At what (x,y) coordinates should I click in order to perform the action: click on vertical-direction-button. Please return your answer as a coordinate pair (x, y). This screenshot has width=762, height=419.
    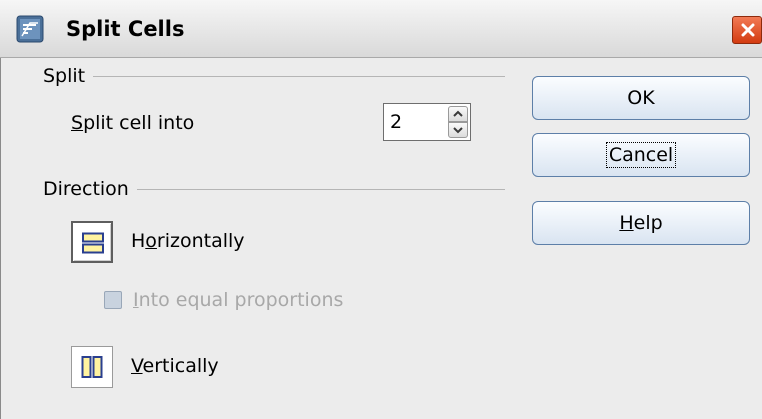
    Looking at the image, I should click on (92, 367).